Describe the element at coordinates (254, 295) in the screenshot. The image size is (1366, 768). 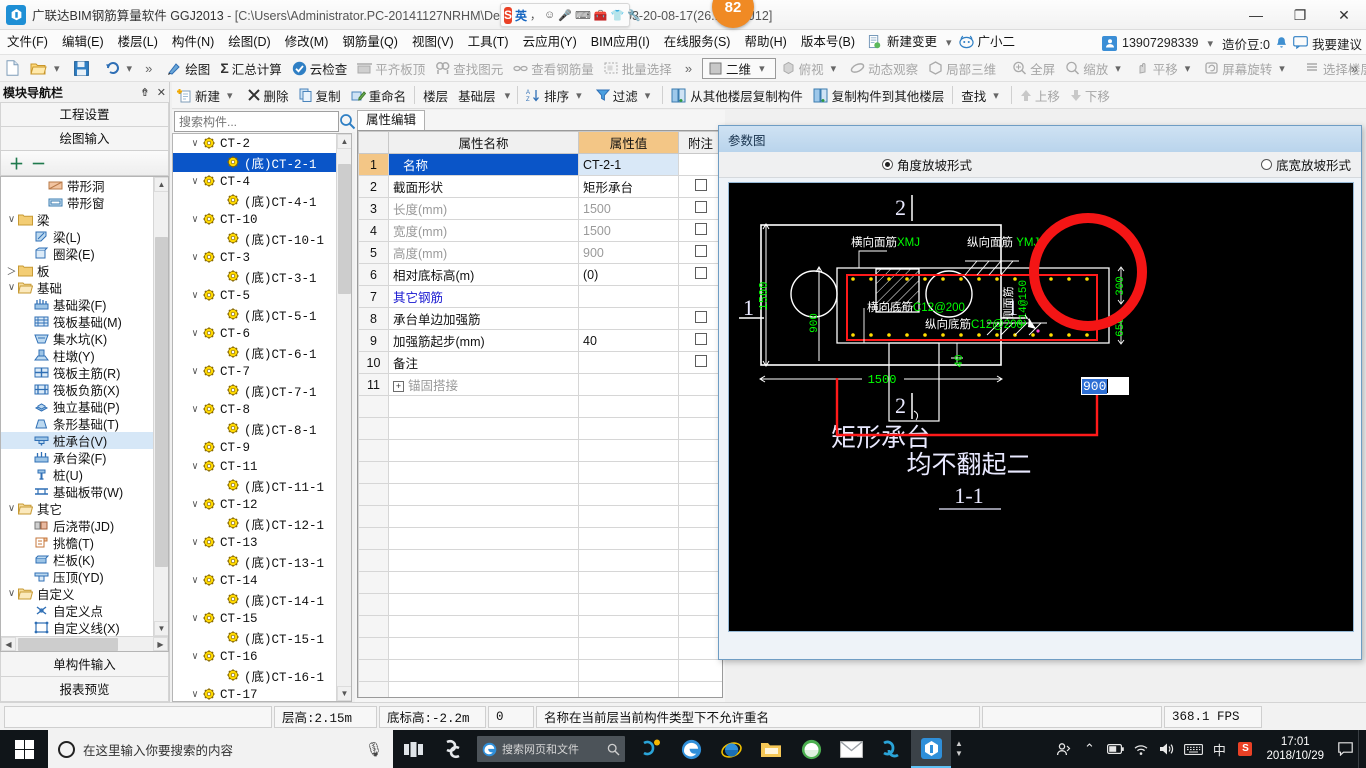
I see `component-tree-item: ∨ CT-5` at that location.